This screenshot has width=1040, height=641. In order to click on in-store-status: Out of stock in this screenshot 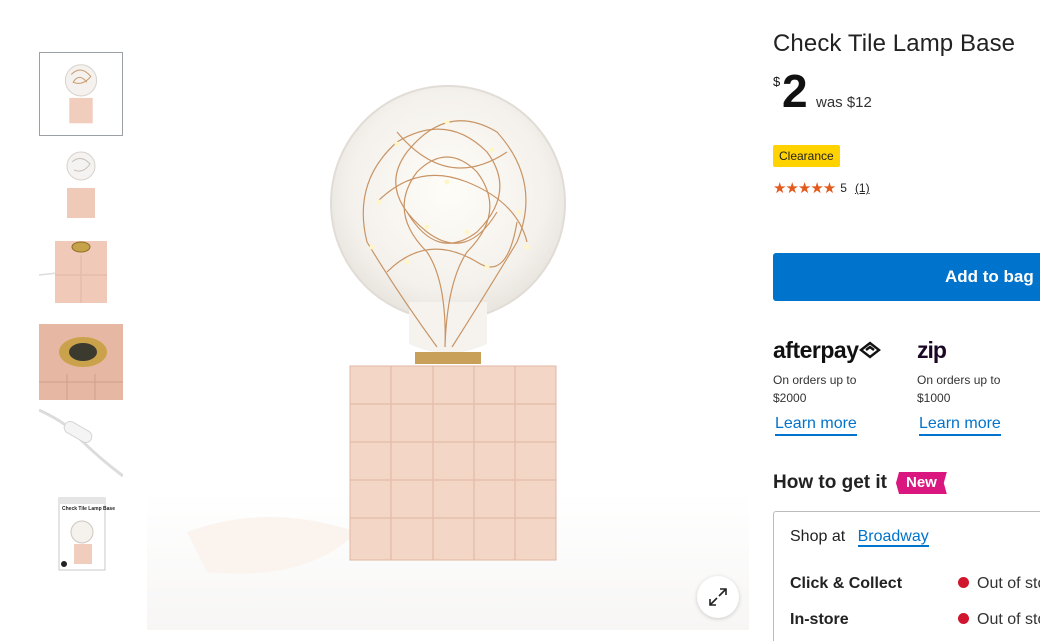, I will do `click(999, 620)`.